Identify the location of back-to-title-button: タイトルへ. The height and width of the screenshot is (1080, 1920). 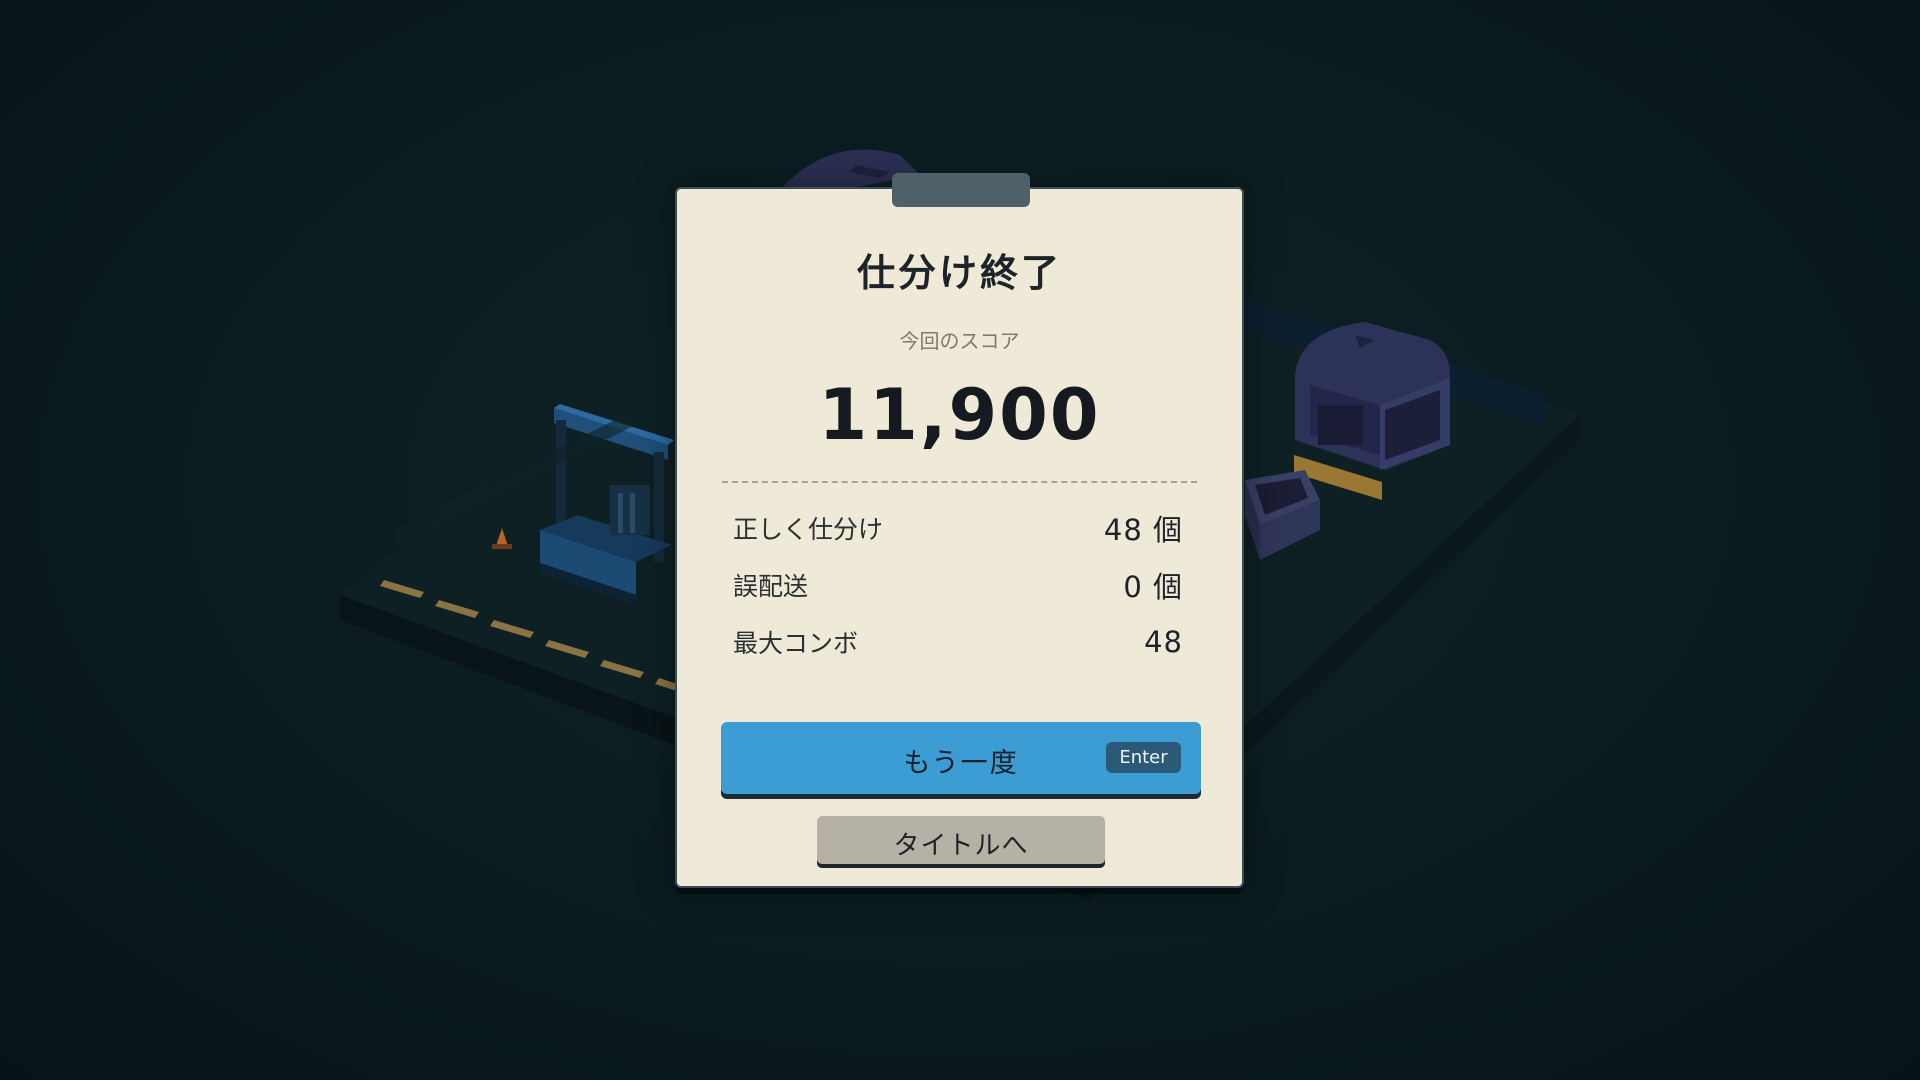
(961, 840).